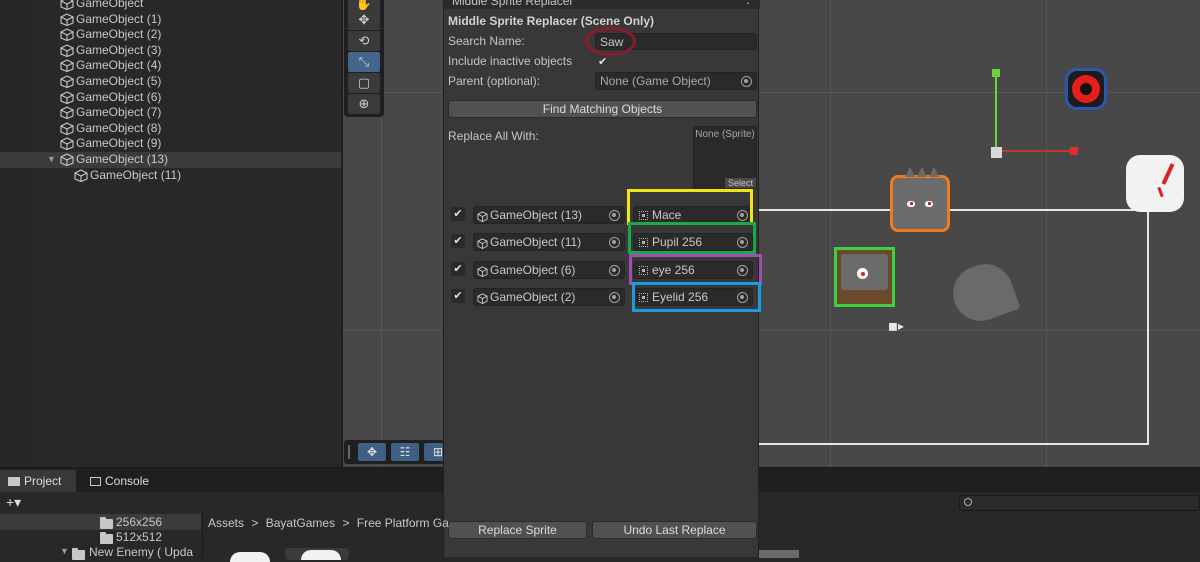 This screenshot has width=1200, height=562. What do you see at coordinates (170, 144) in the screenshot?
I see `hierarchy-item: GameObject (9)` at bounding box center [170, 144].